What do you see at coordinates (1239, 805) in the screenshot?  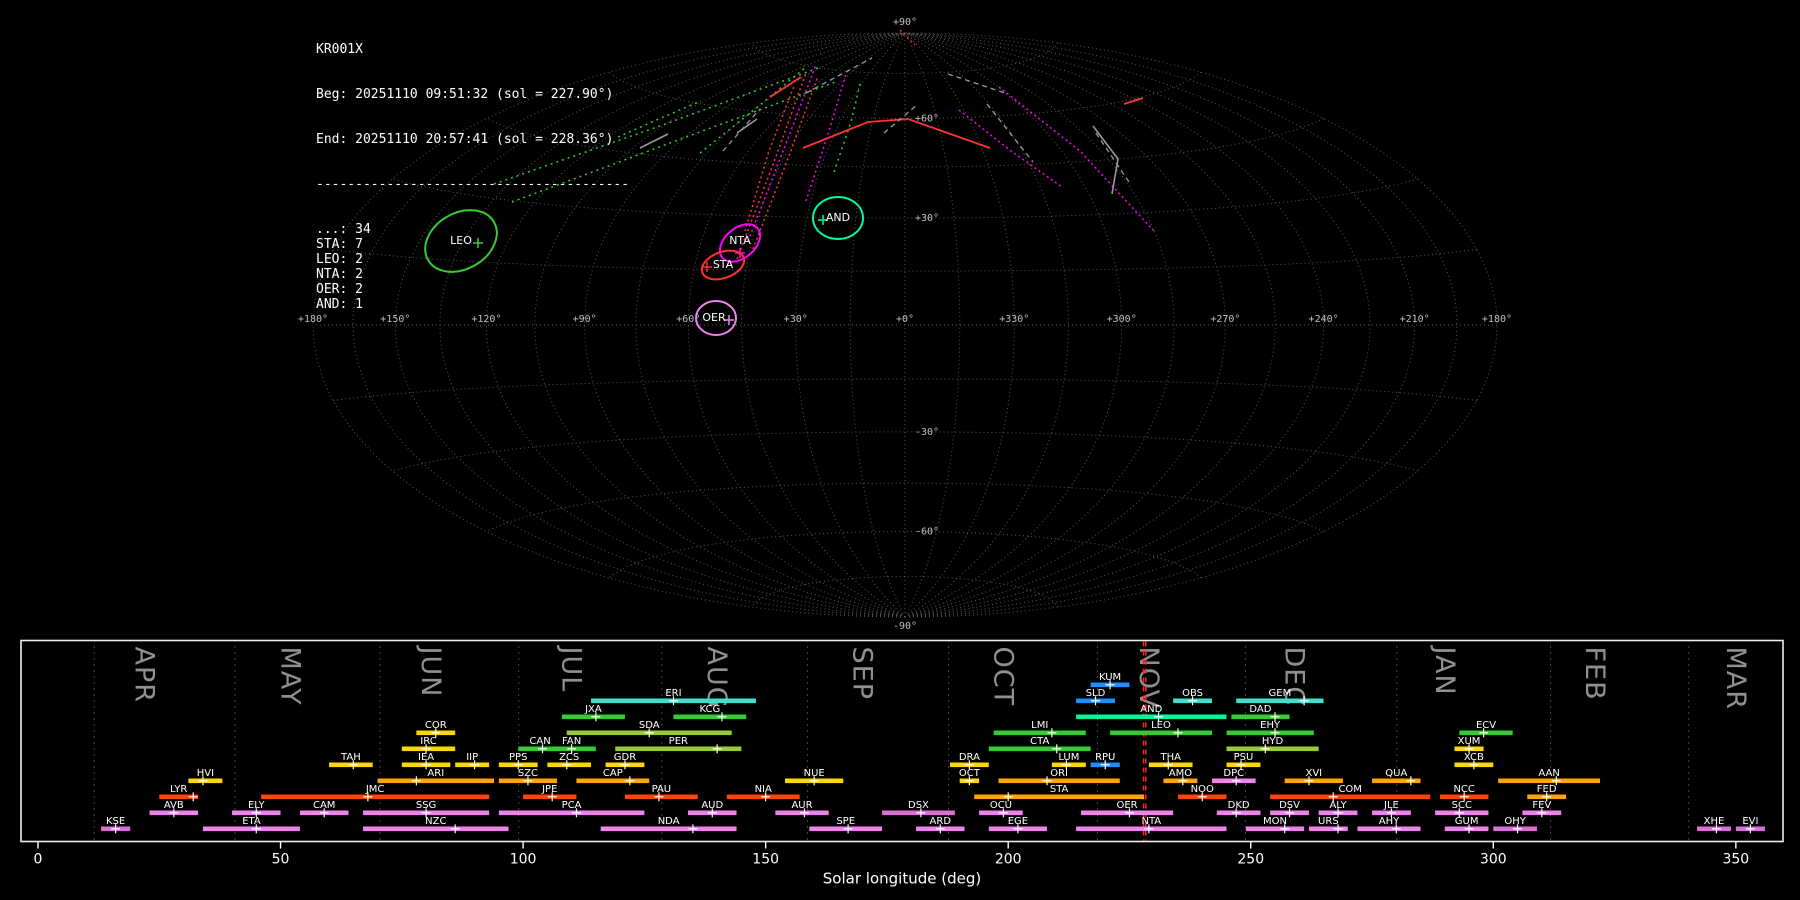 I see `shower-label-DKD: DKD` at bounding box center [1239, 805].